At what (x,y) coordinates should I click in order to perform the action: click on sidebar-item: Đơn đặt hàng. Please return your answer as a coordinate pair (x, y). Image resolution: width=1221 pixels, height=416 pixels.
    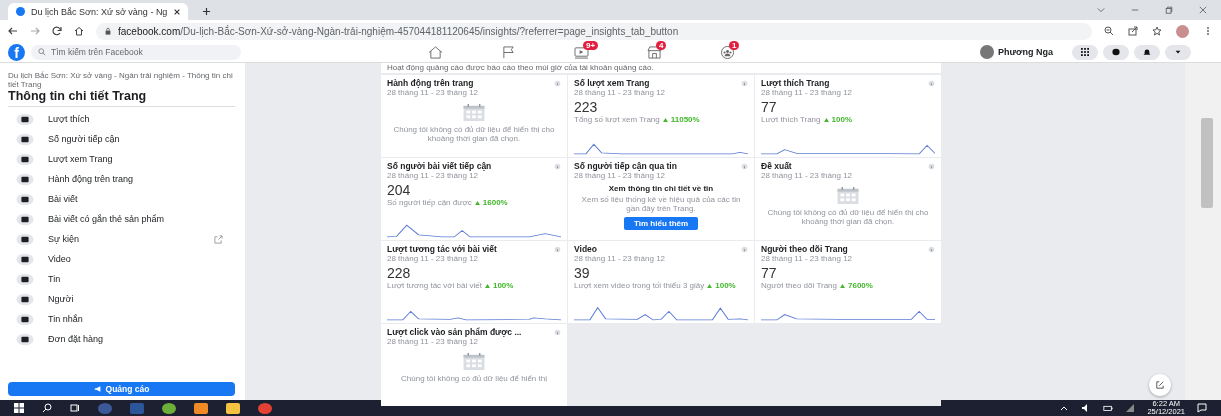
    Looking at the image, I should click on (121, 339).